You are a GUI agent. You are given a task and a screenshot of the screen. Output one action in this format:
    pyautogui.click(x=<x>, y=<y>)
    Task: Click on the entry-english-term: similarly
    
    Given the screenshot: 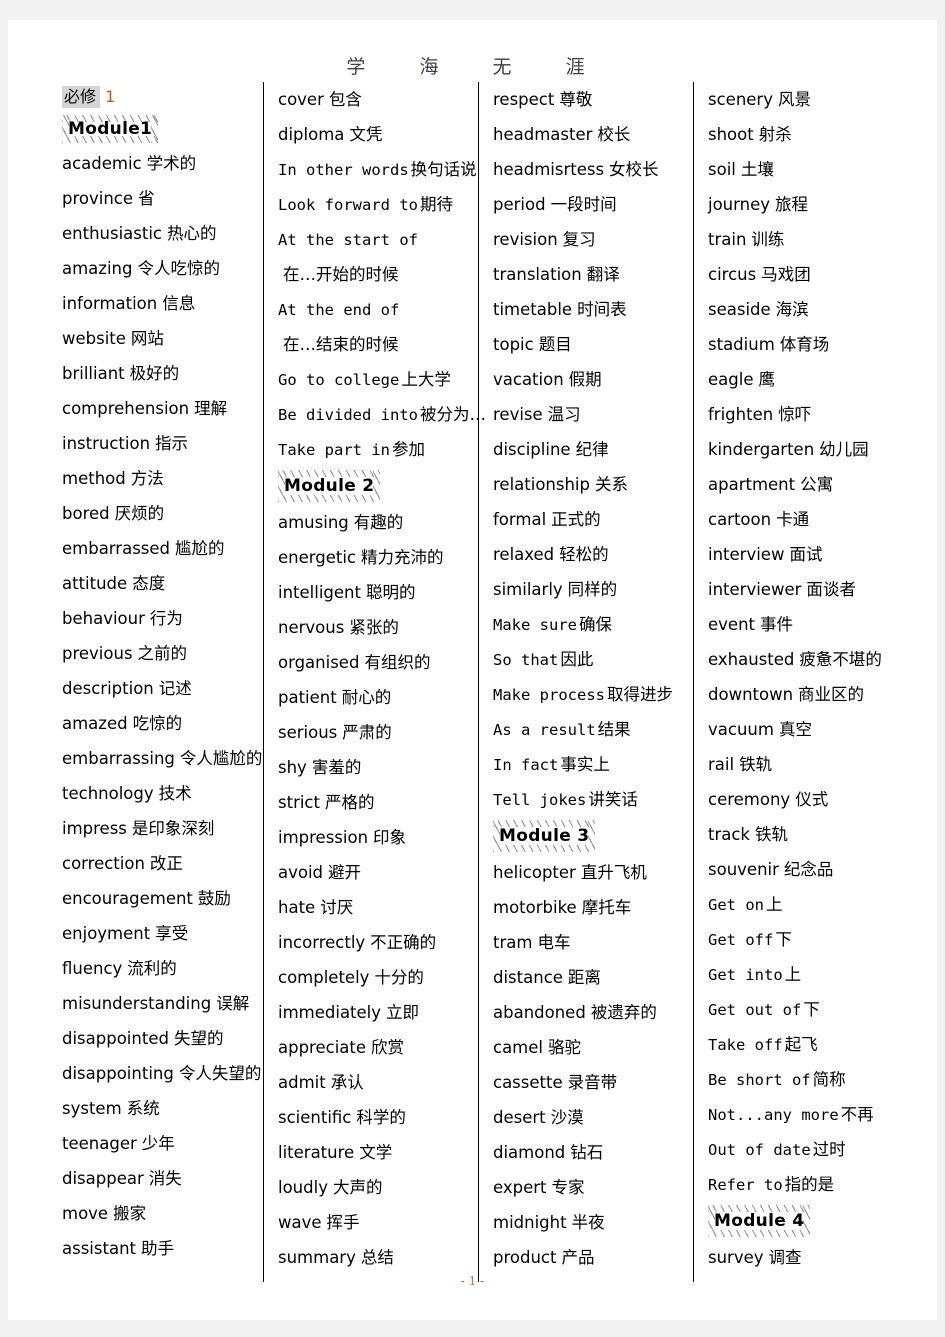 What is the action you would take?
    pyautogui.click(x=528, y=589)
    